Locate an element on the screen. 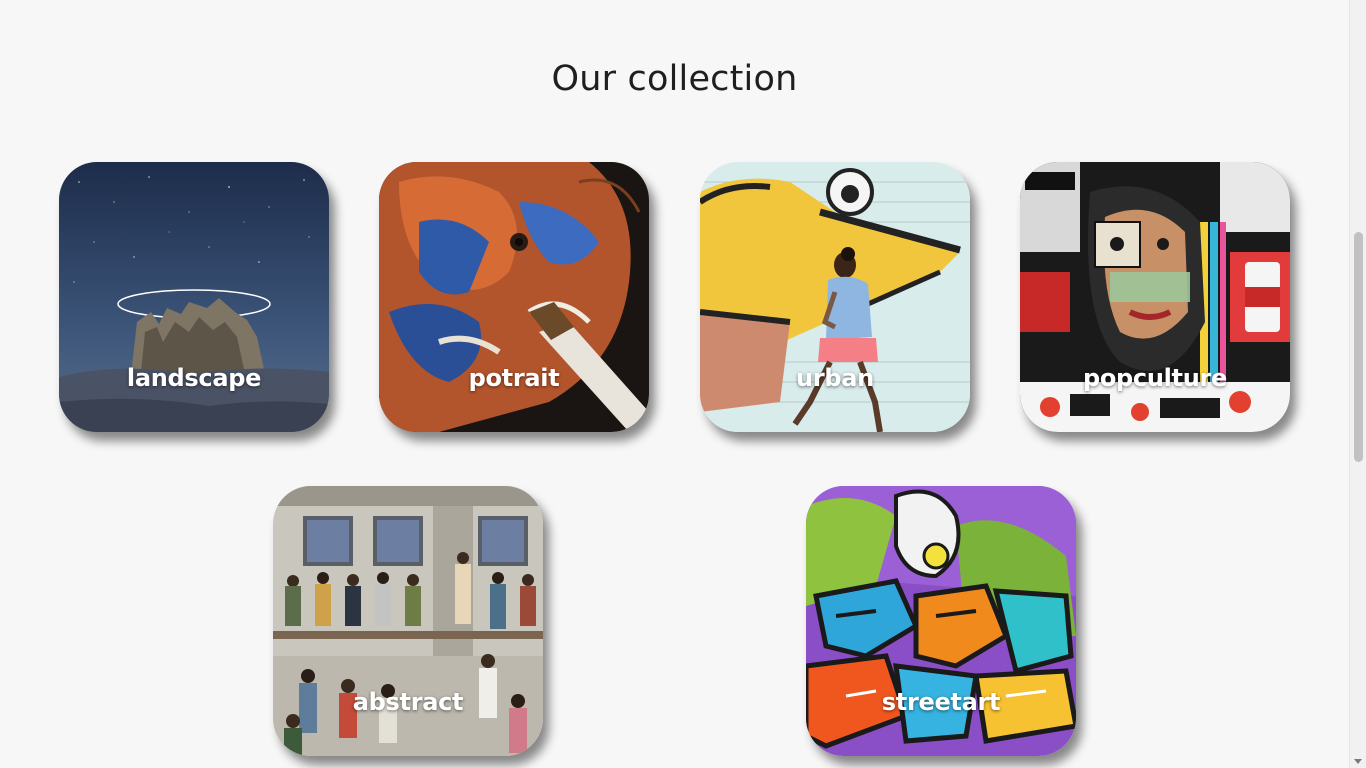  collection-card-urban: urban is located at coordinates (835, 297).